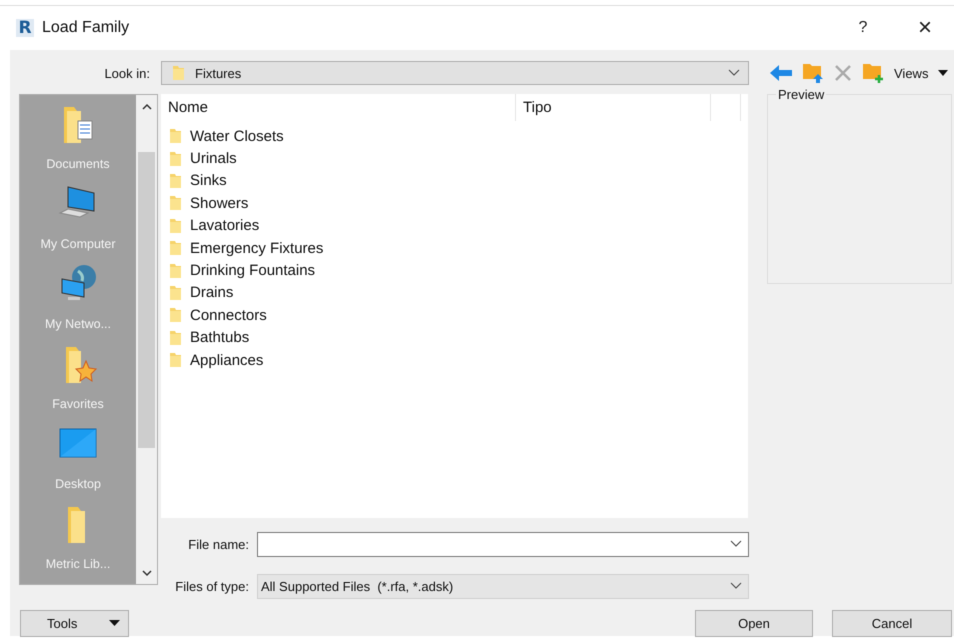  Describe the element at coordinates (219, 203) in the screenshot. I see `folder-name: Showers` at that location.